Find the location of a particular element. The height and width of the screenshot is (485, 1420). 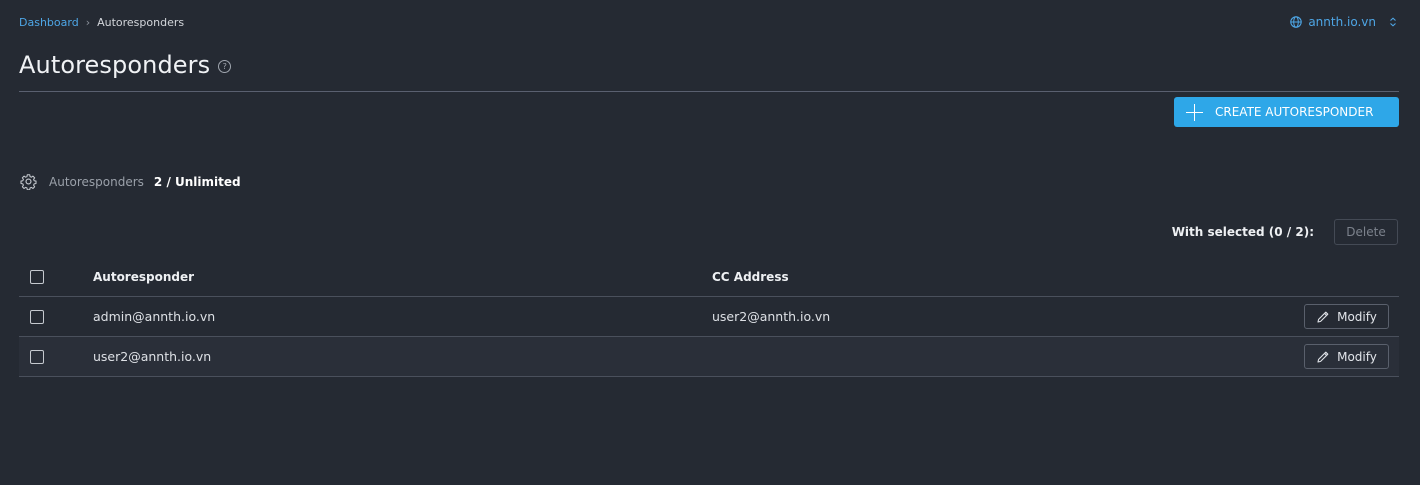

page-header: Autoresponders ? is located at coordinates (125, 65).